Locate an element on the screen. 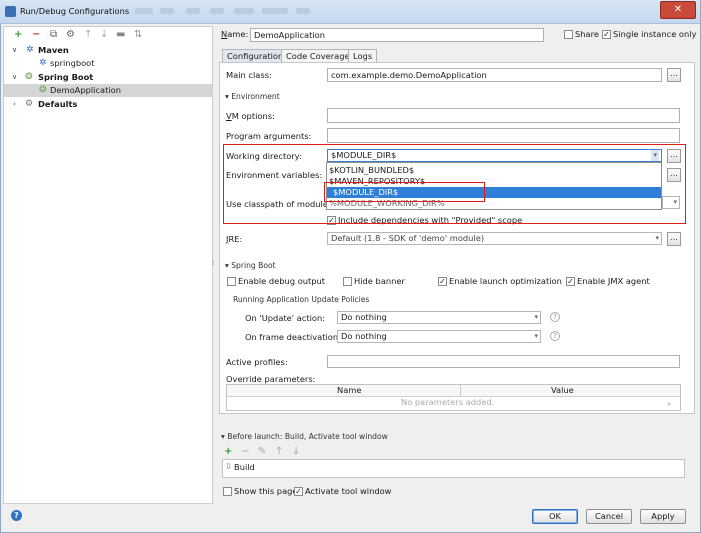 This screenshot has height=533, width=701. empty-table-text: No parameters added. is located at coordinates (448, 402).